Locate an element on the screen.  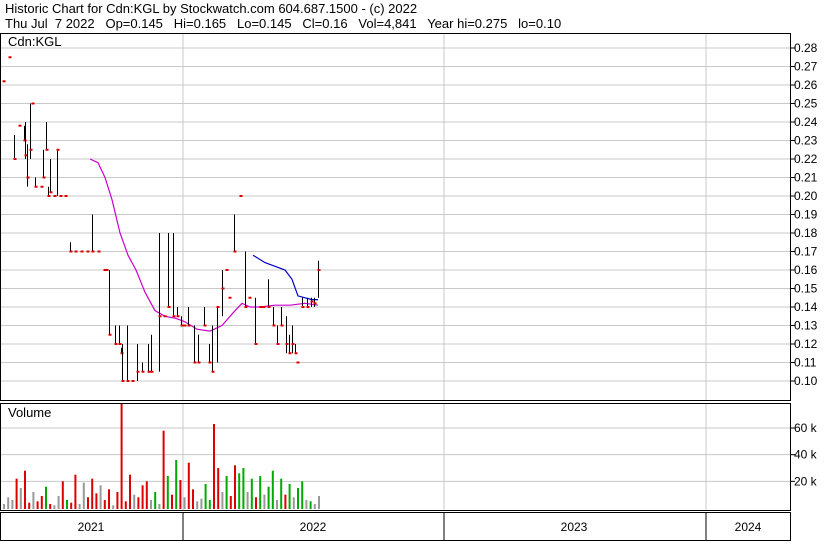
ma-long-line is located at coordinates (204, 245).